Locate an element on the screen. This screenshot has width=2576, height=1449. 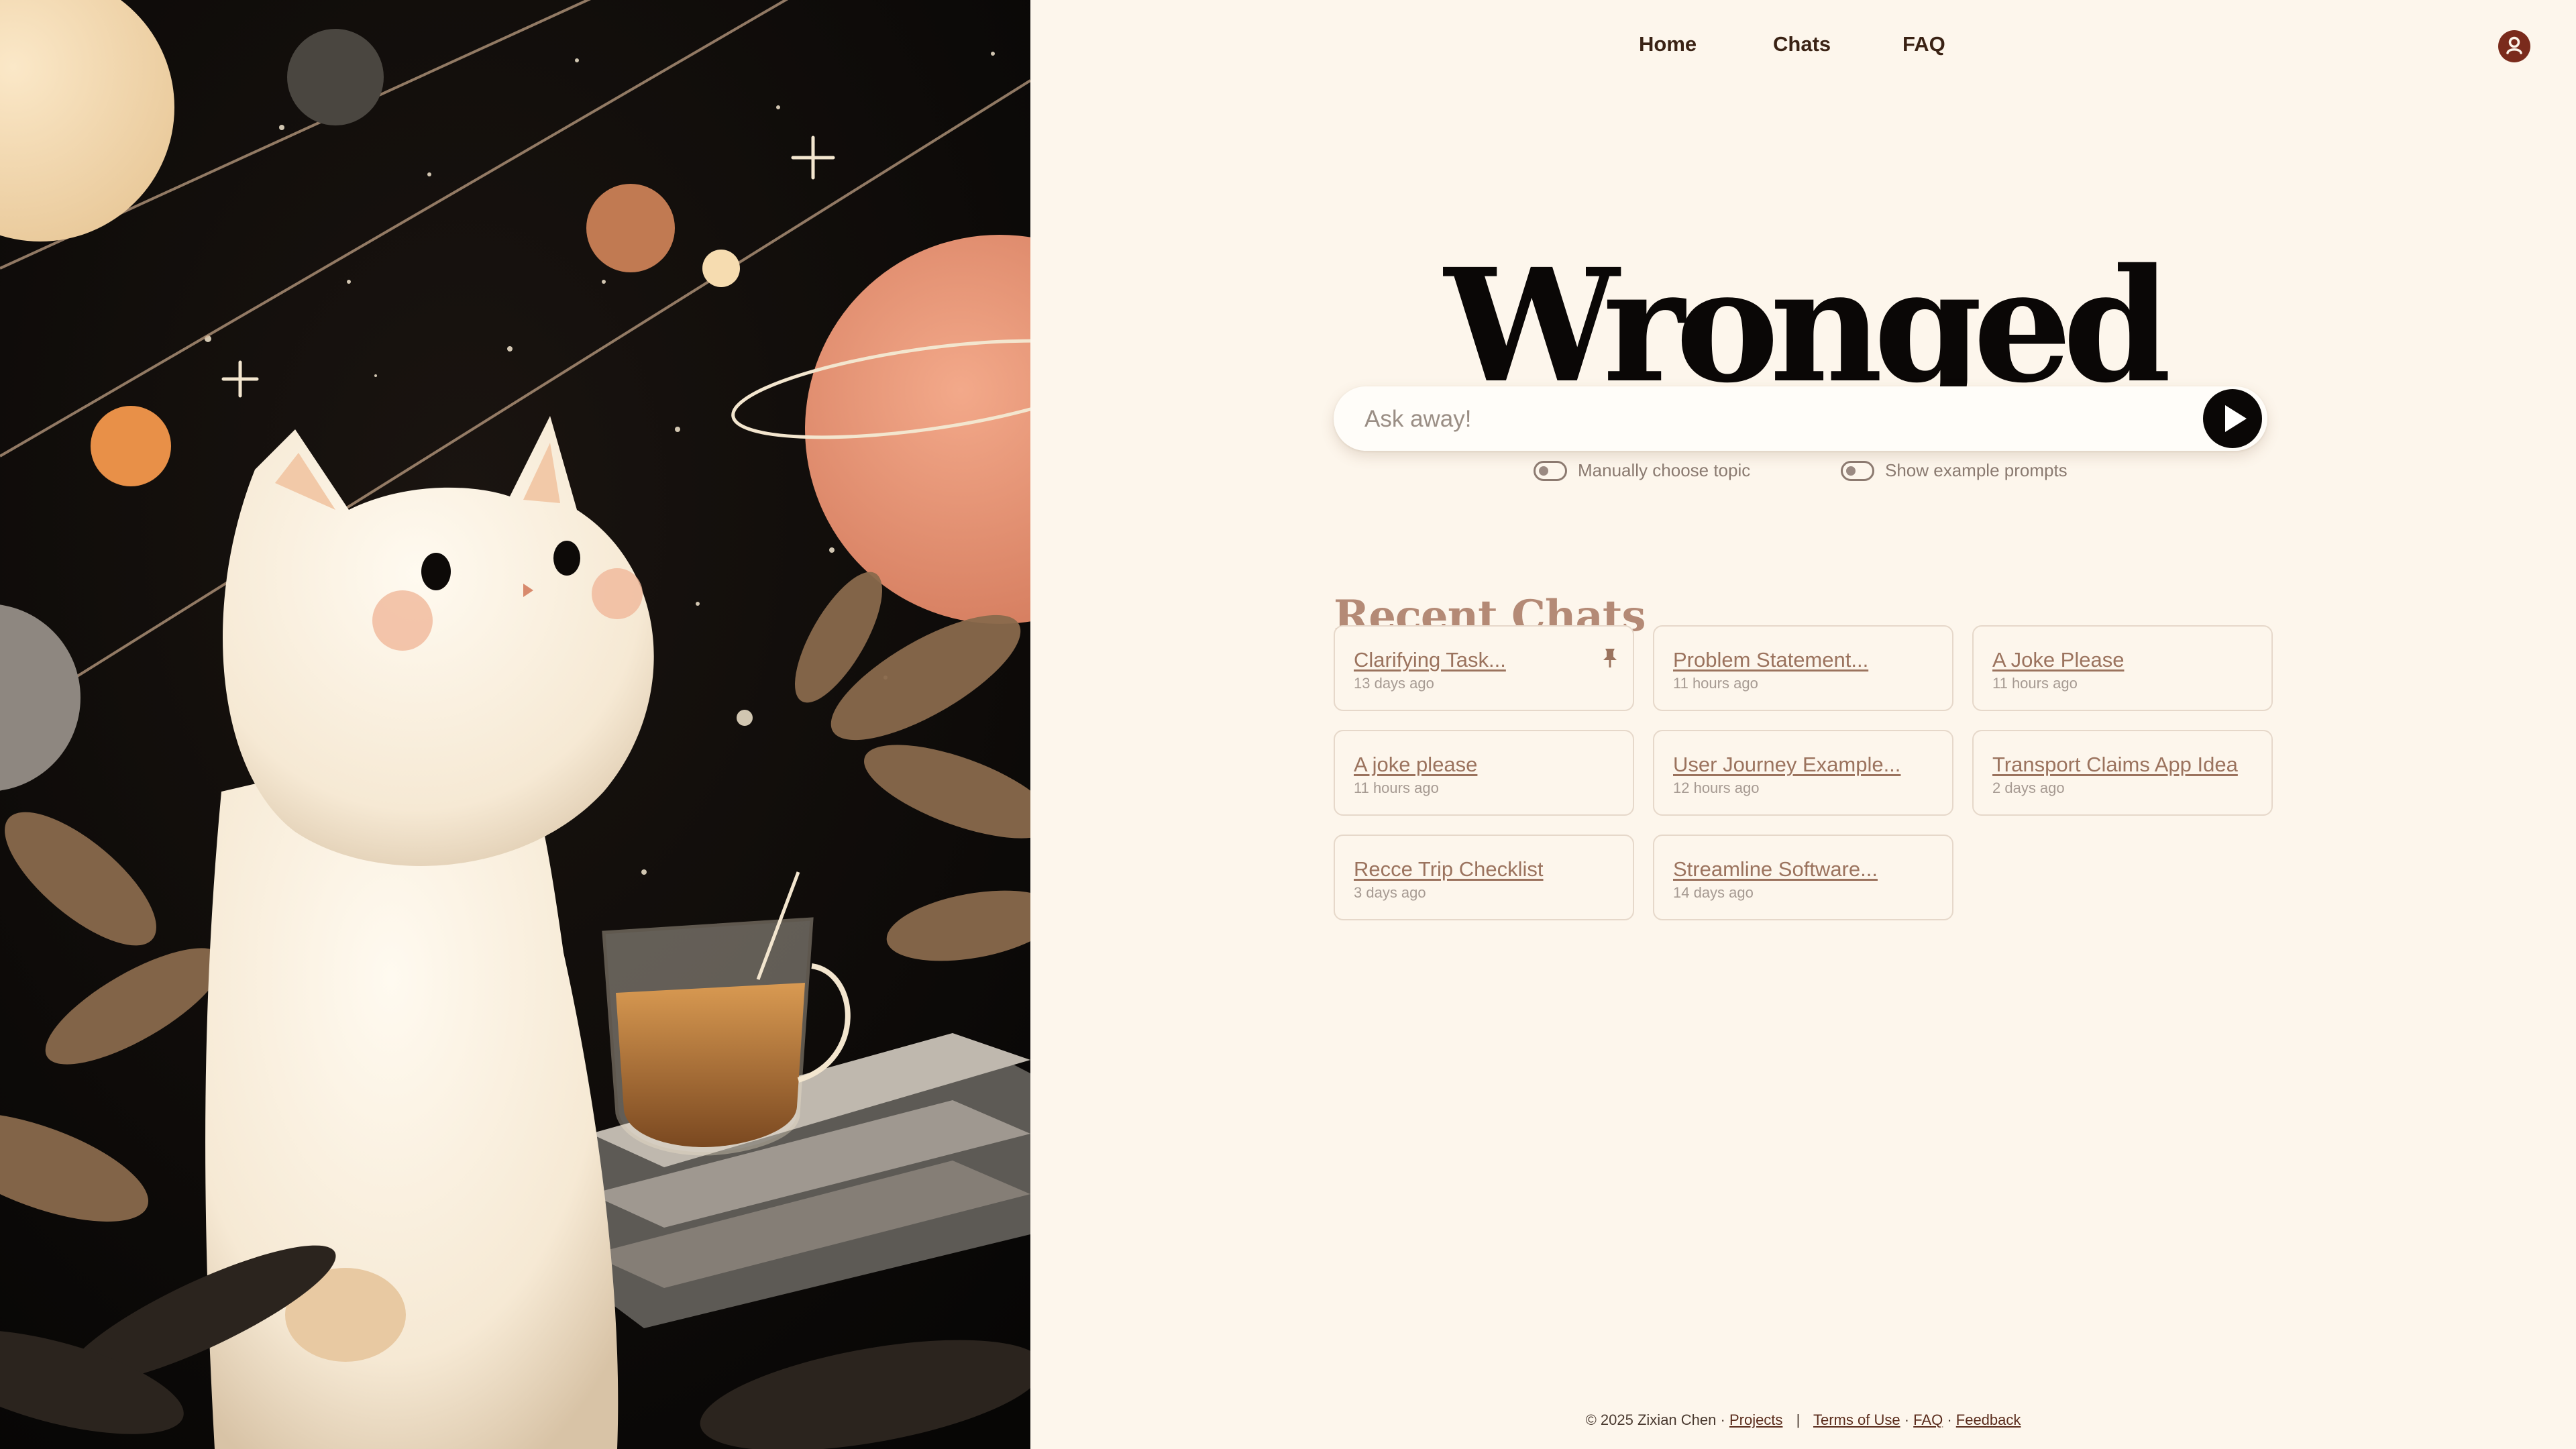
top-nav: Home Chats FAQ is located at coordinates (1803, 47).